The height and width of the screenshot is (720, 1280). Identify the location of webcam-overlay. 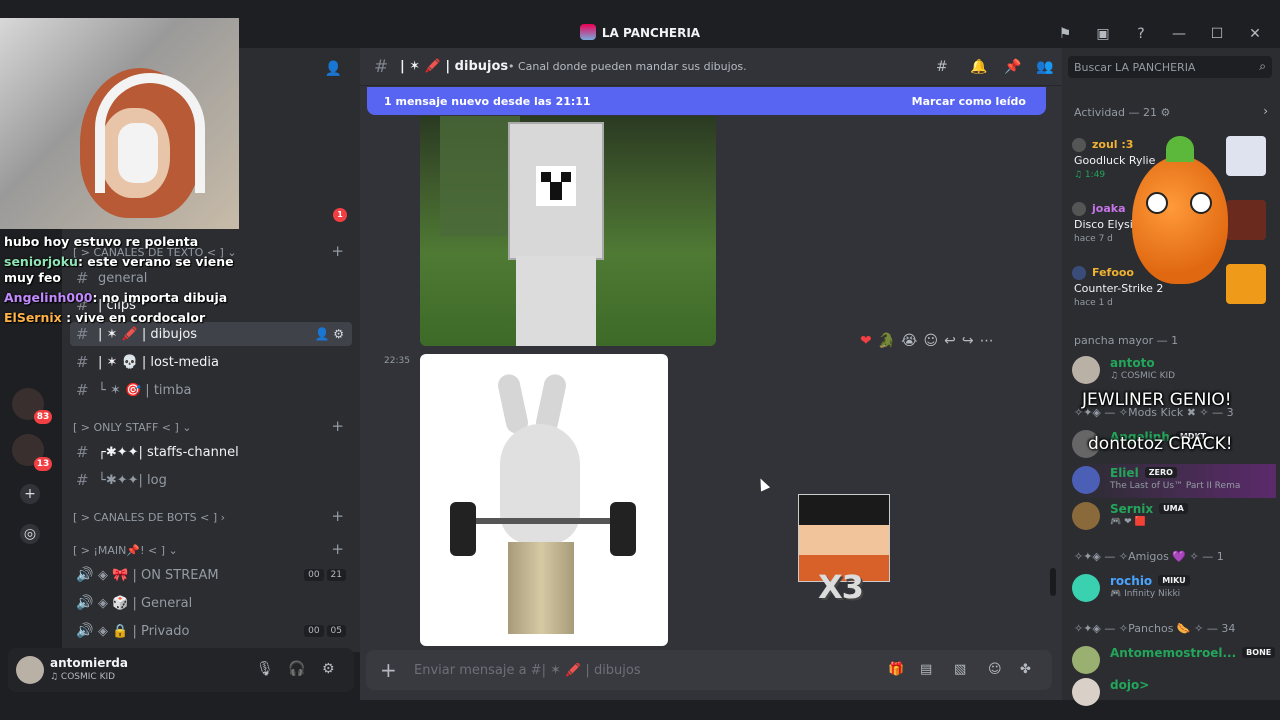
(119, 123).